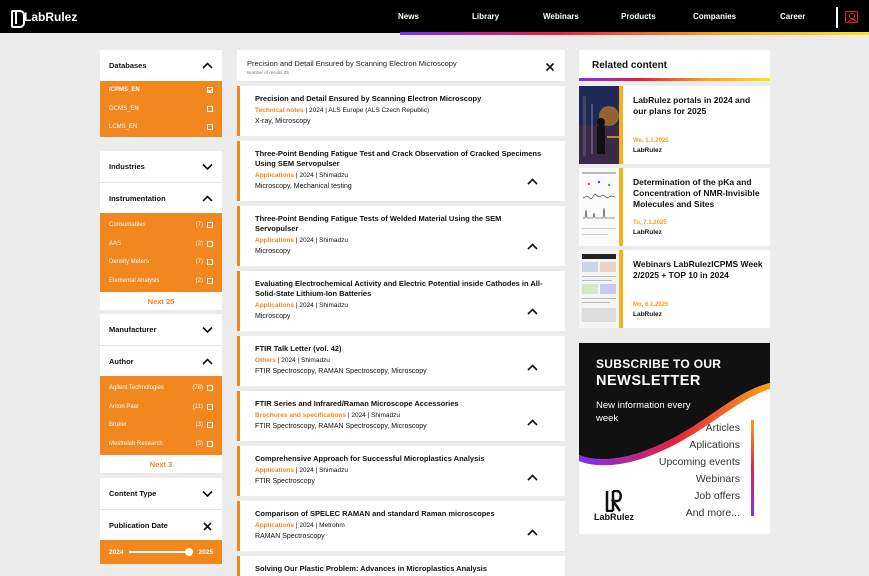 The height and width of the screenshot is (576, 869). I want to click on filter-option: Elemental Analysis (2), so click(161, 281).